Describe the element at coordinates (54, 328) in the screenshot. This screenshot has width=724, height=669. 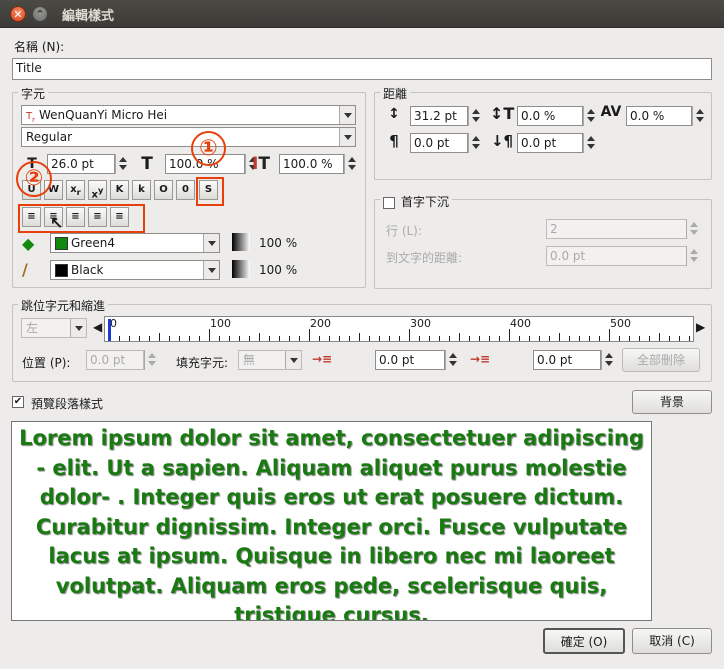
I see `tab-align-select: 左` at that location.